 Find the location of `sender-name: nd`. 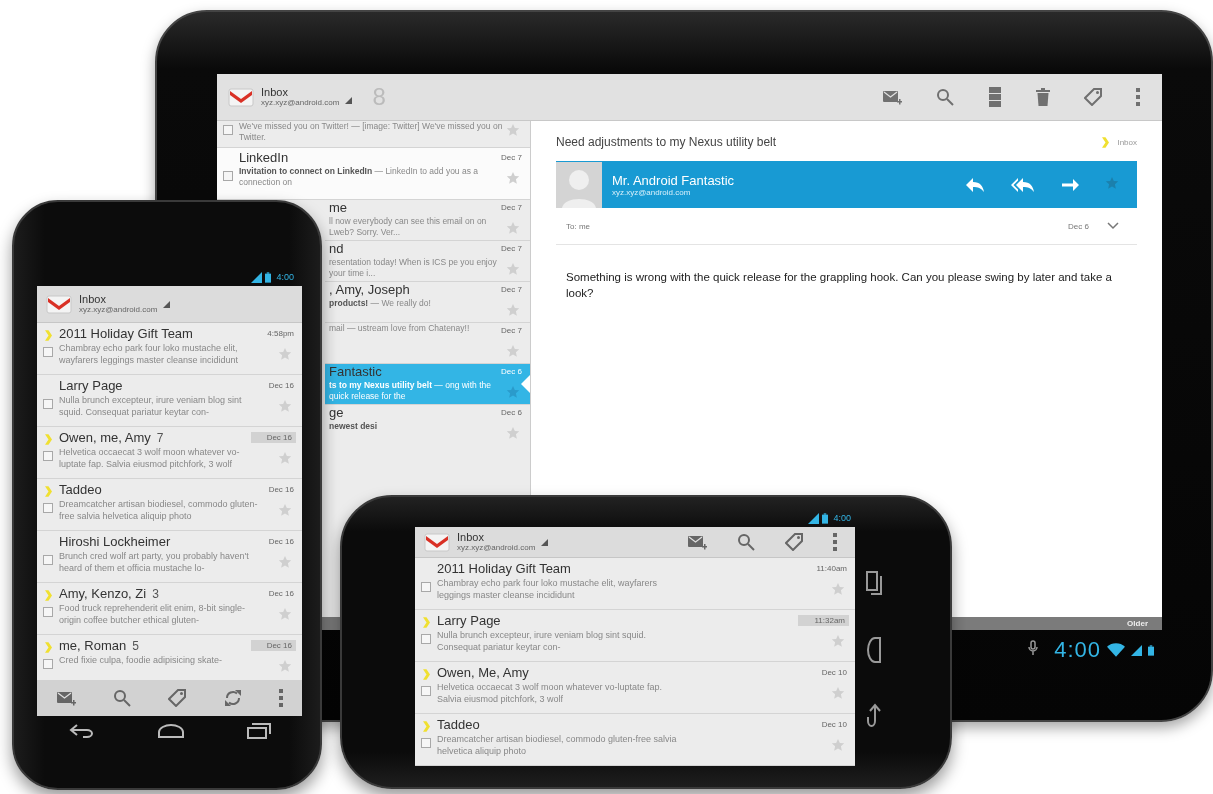

sender-name: nd is located at coordinates (336, 249).